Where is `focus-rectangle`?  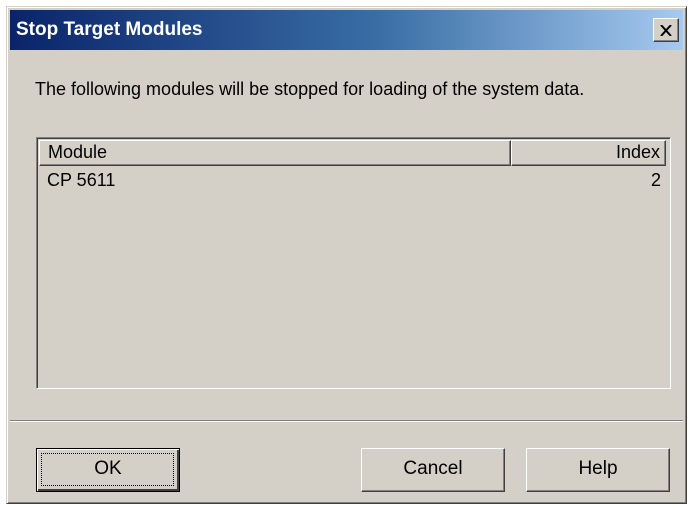 focus-rectangle is located at coordinates (107, 469).